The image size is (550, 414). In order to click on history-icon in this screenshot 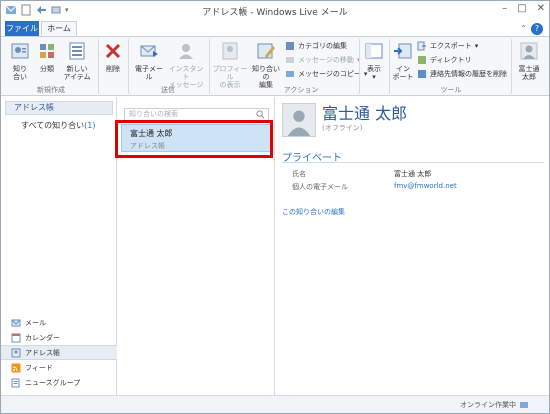, I will do `click(422, 74)`.